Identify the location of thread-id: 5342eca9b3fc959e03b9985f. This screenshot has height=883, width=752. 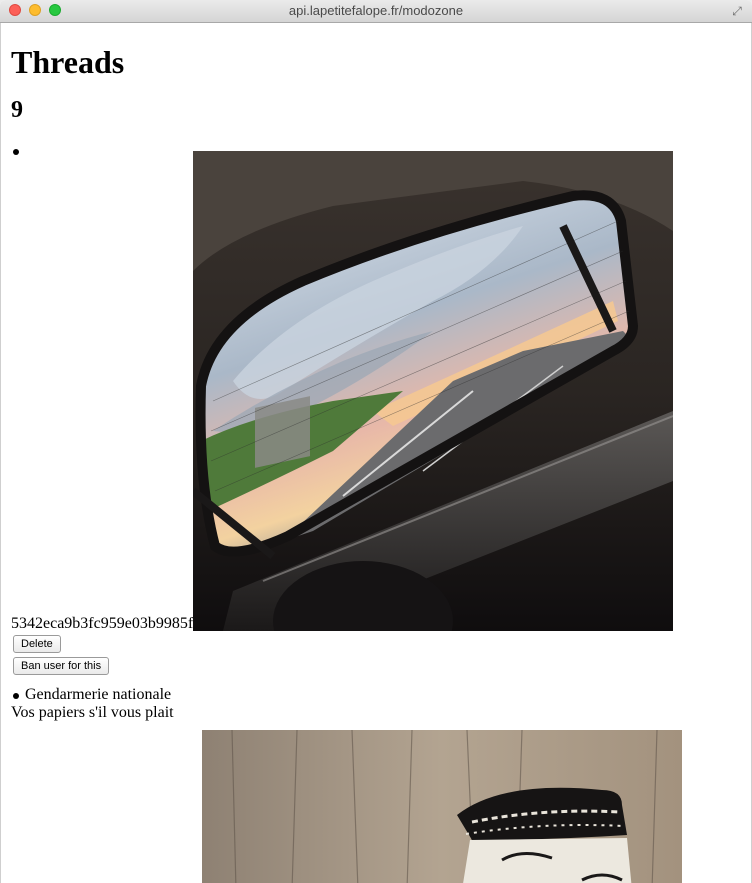
(102, 623).